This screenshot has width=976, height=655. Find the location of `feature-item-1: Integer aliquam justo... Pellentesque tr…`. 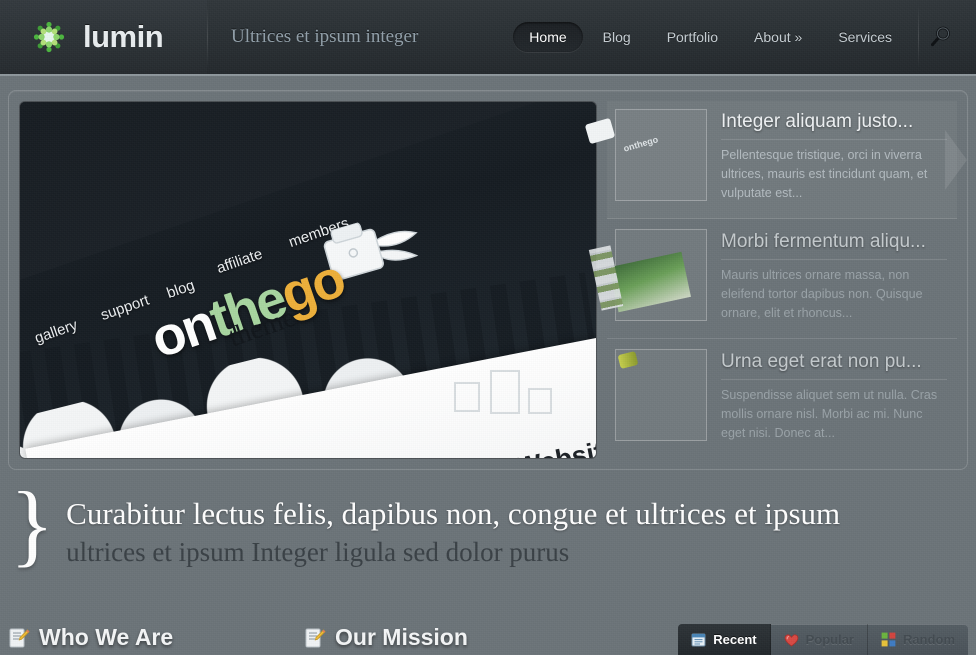

feature-item-1: Integer aliquam justo... Pellentesque tr… is located at coordinates (782, 160).